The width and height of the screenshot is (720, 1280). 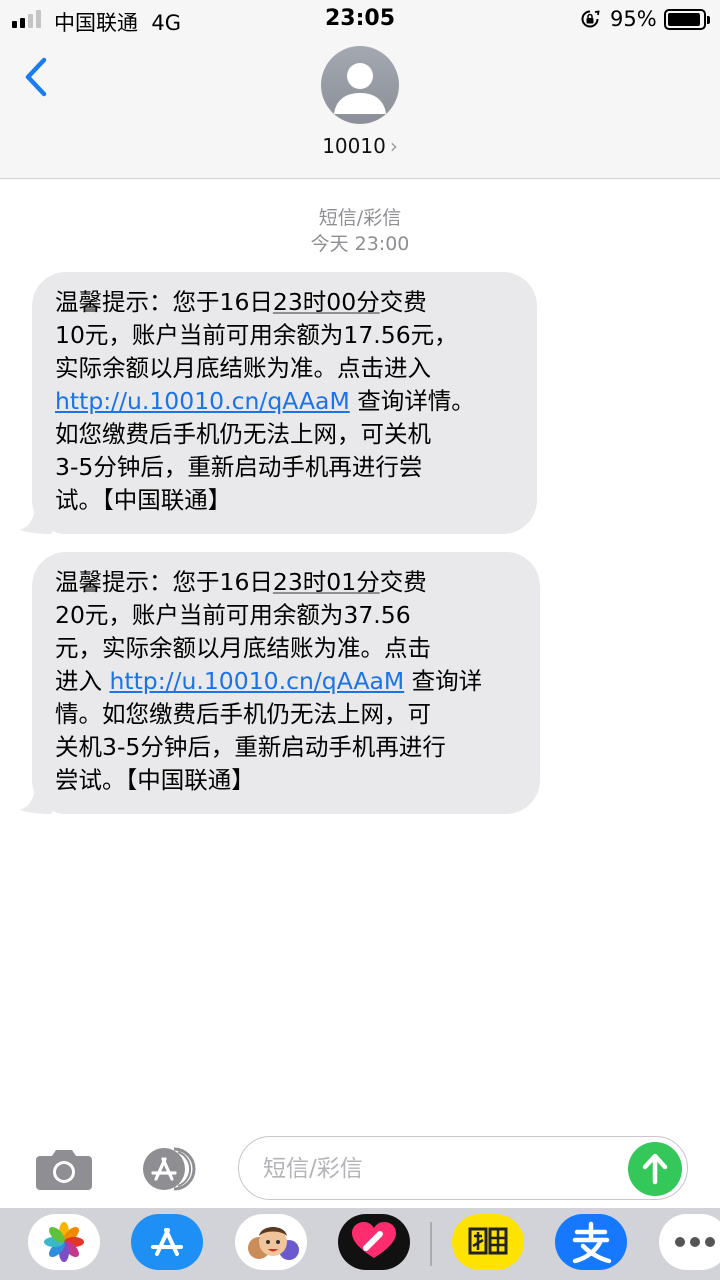 I want to click on contact-name: 10010, so click(x=354, y=146).